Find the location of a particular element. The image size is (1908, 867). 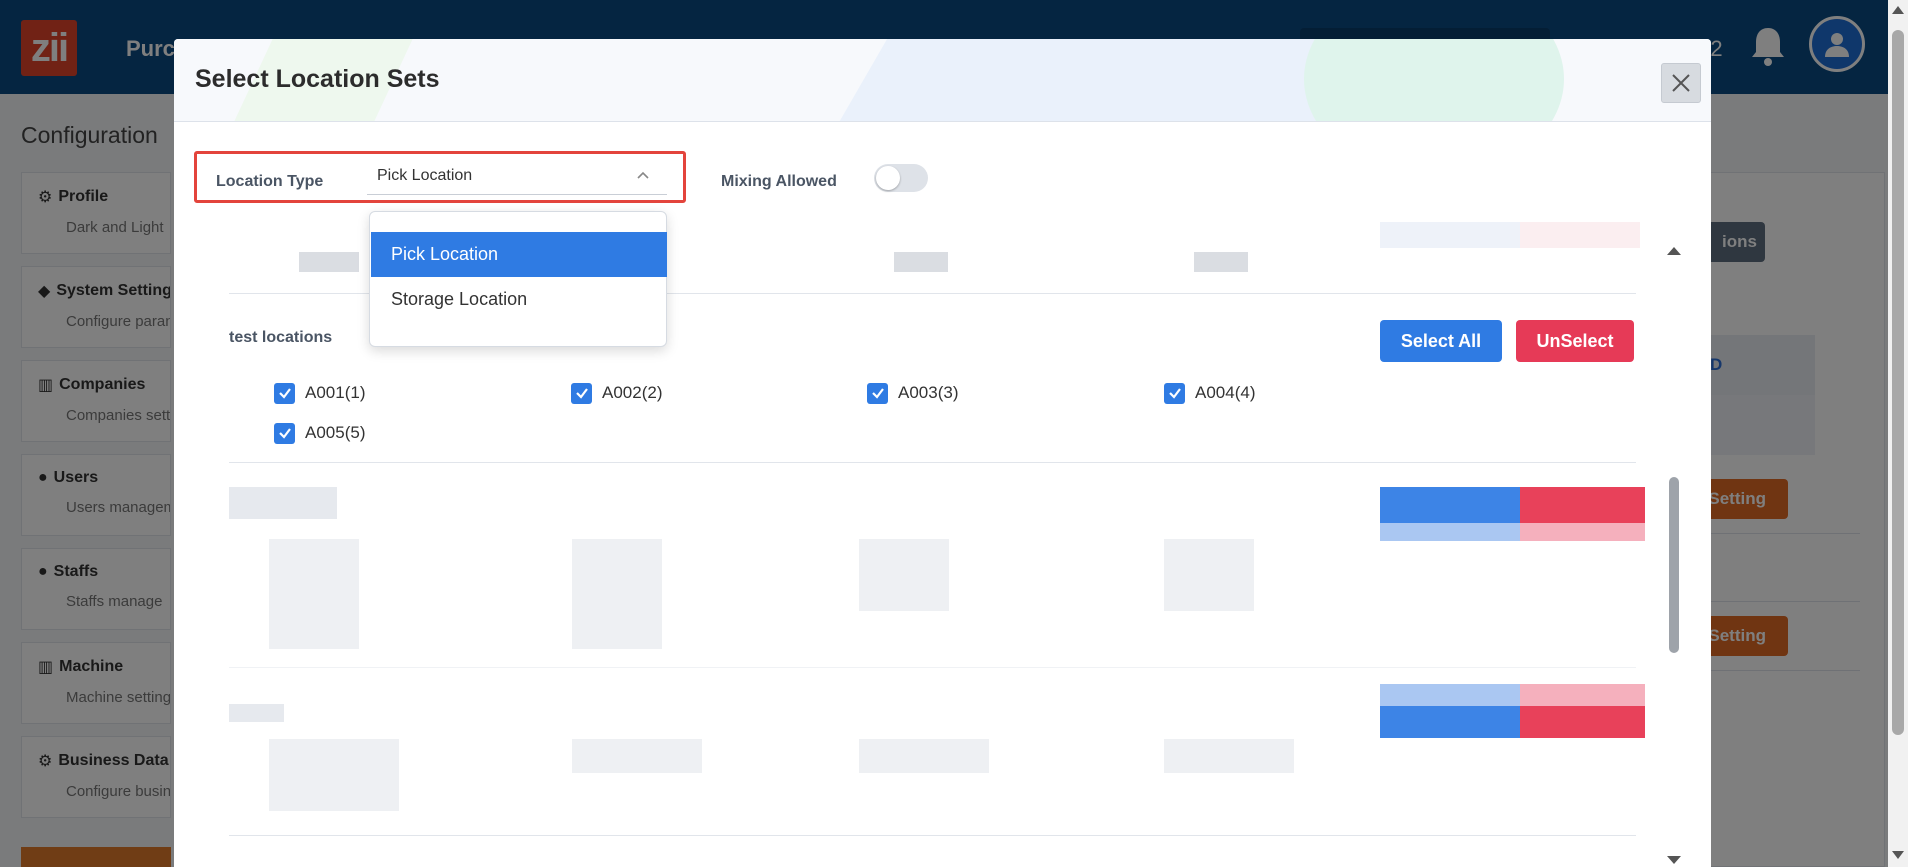

header-decoration is located at coordinates (1434, 80).